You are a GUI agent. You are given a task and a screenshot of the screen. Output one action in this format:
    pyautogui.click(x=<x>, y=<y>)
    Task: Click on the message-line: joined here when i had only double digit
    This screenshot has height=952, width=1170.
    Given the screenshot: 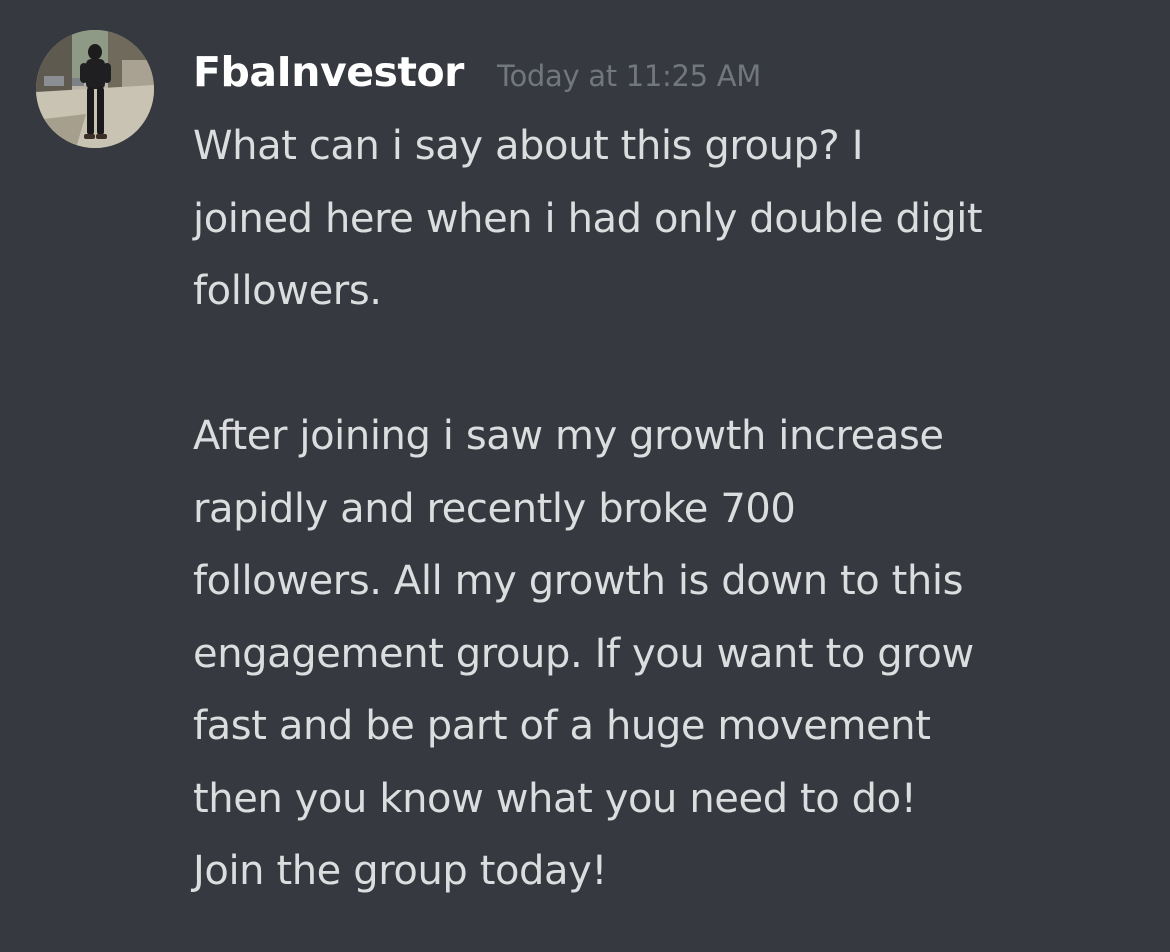 What is the action you would take?
    pyautogui.click(x=588, y=218)
    